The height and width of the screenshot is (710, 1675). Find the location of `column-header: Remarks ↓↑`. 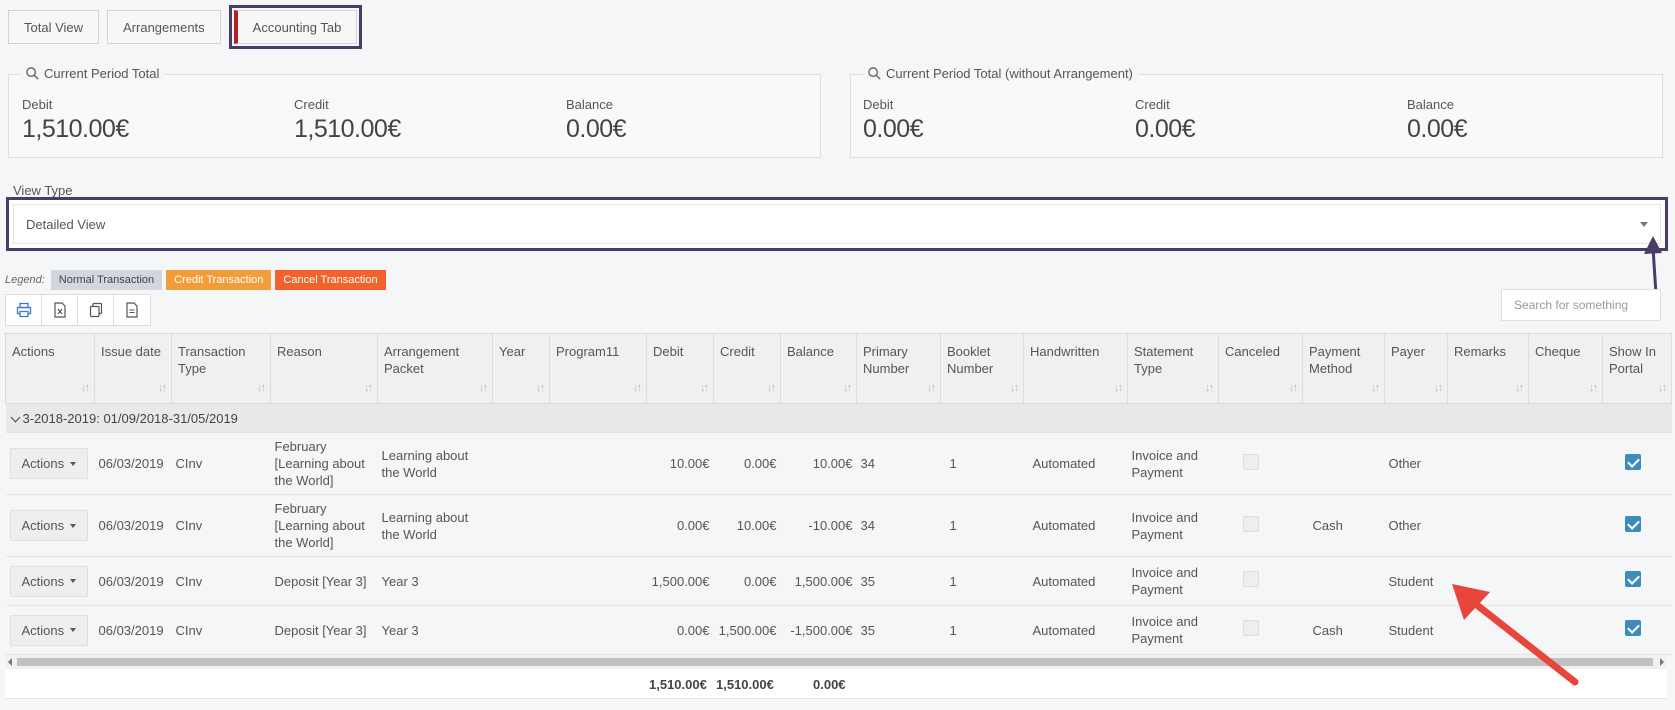

column-header: Remarks ↓↑ is located at coordinates (1488, 368).